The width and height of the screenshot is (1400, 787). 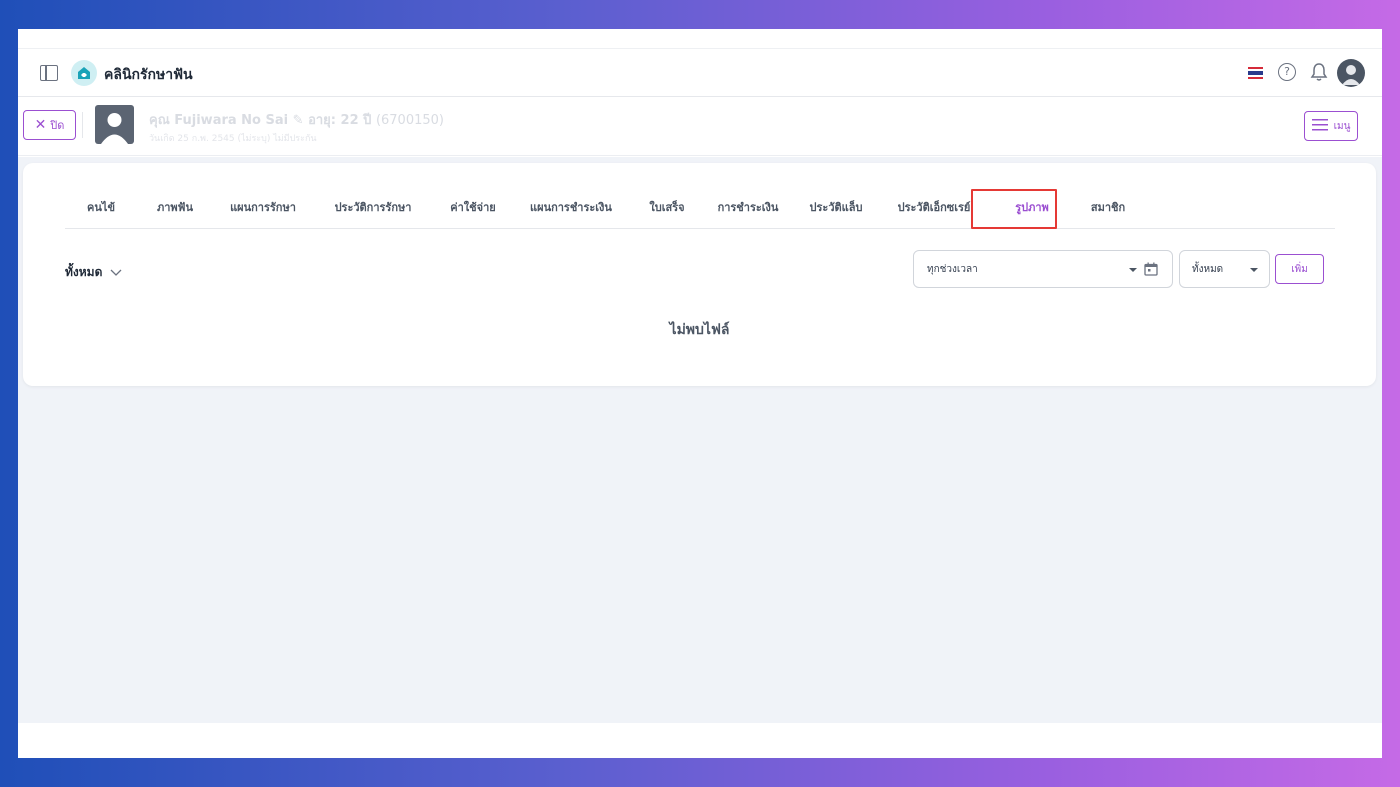 I want to click on chevron-down-icon, so click(x=116, y=273).